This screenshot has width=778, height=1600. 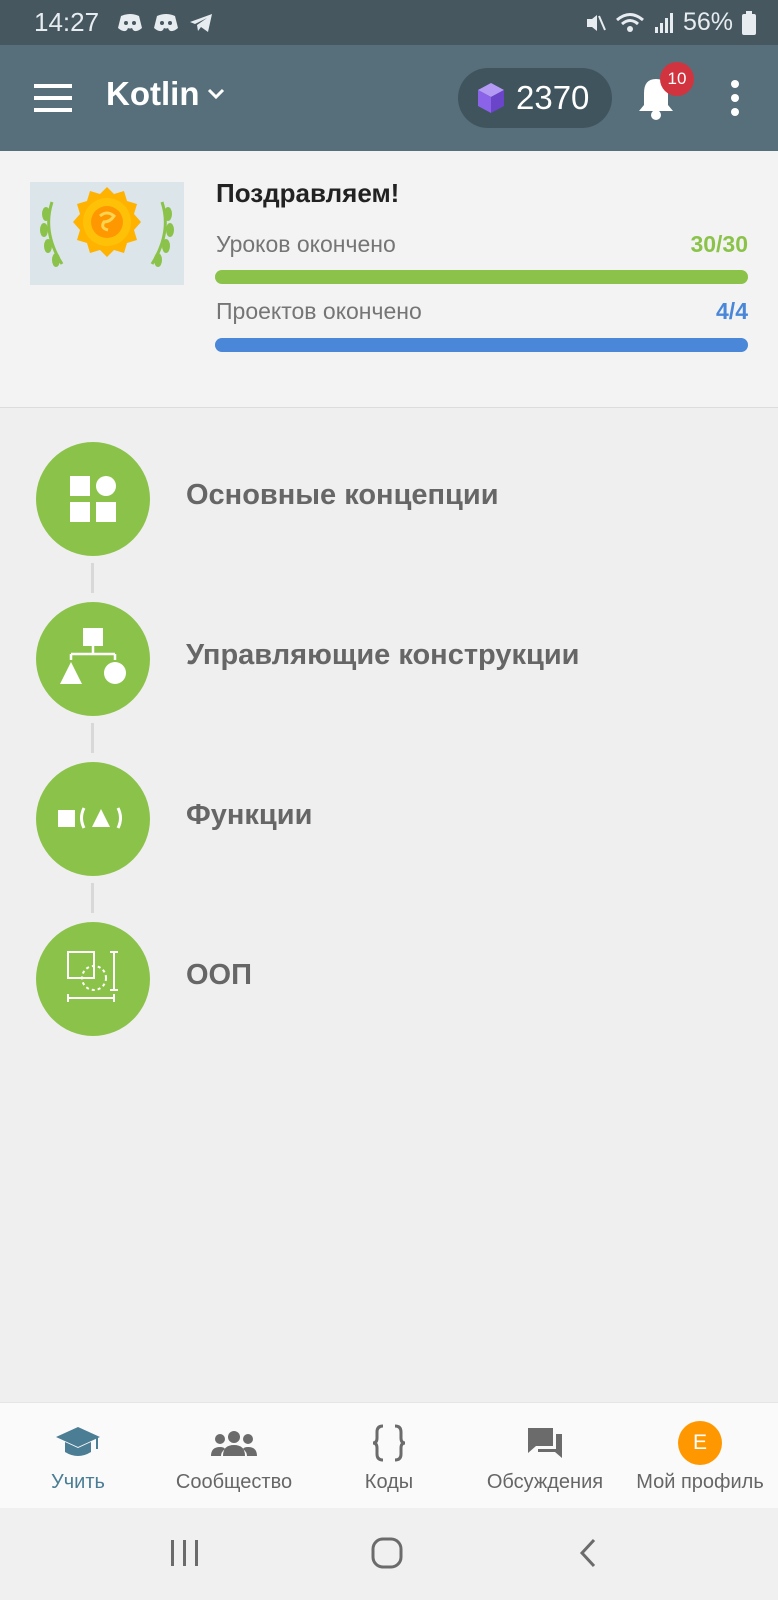 I want to click on hierarchy-icon, so click(x=93, y=656).